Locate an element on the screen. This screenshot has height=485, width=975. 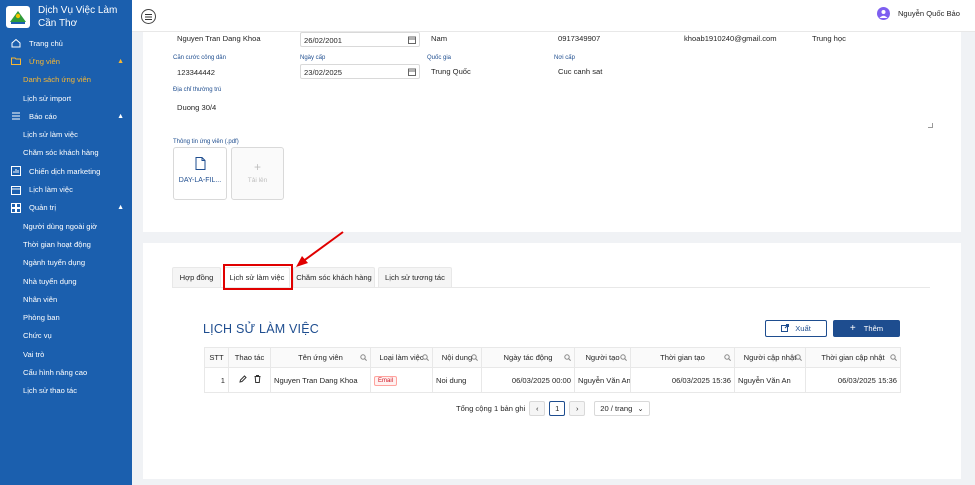
cell-stt: 1 is located at coordinates (216, 380).